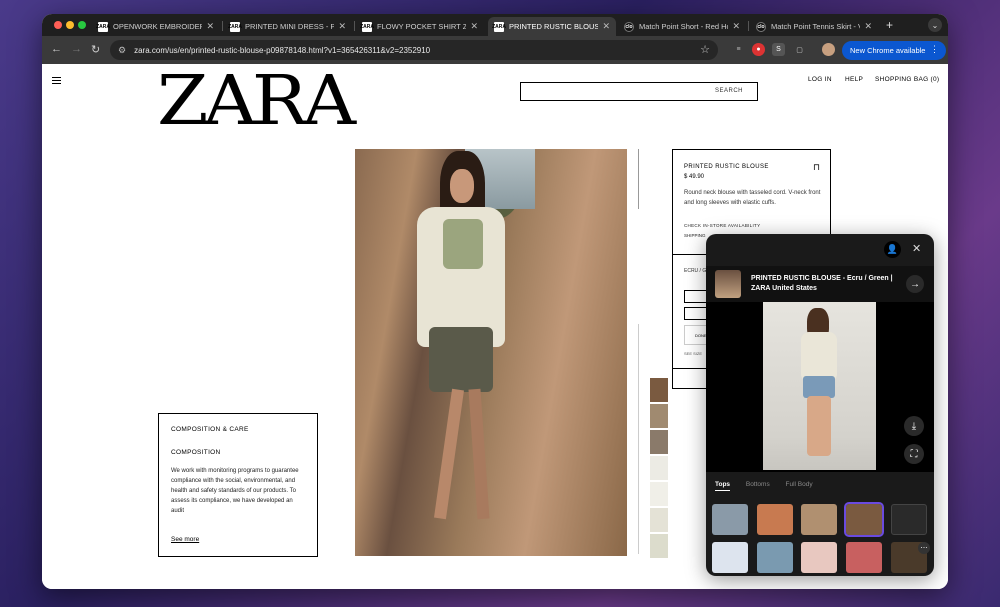 The height and width of the screenshot is (607, 1000). Describe the element at coordinates (95, 49) in the screenshot. I see `reload-icon: ↻` at that location.